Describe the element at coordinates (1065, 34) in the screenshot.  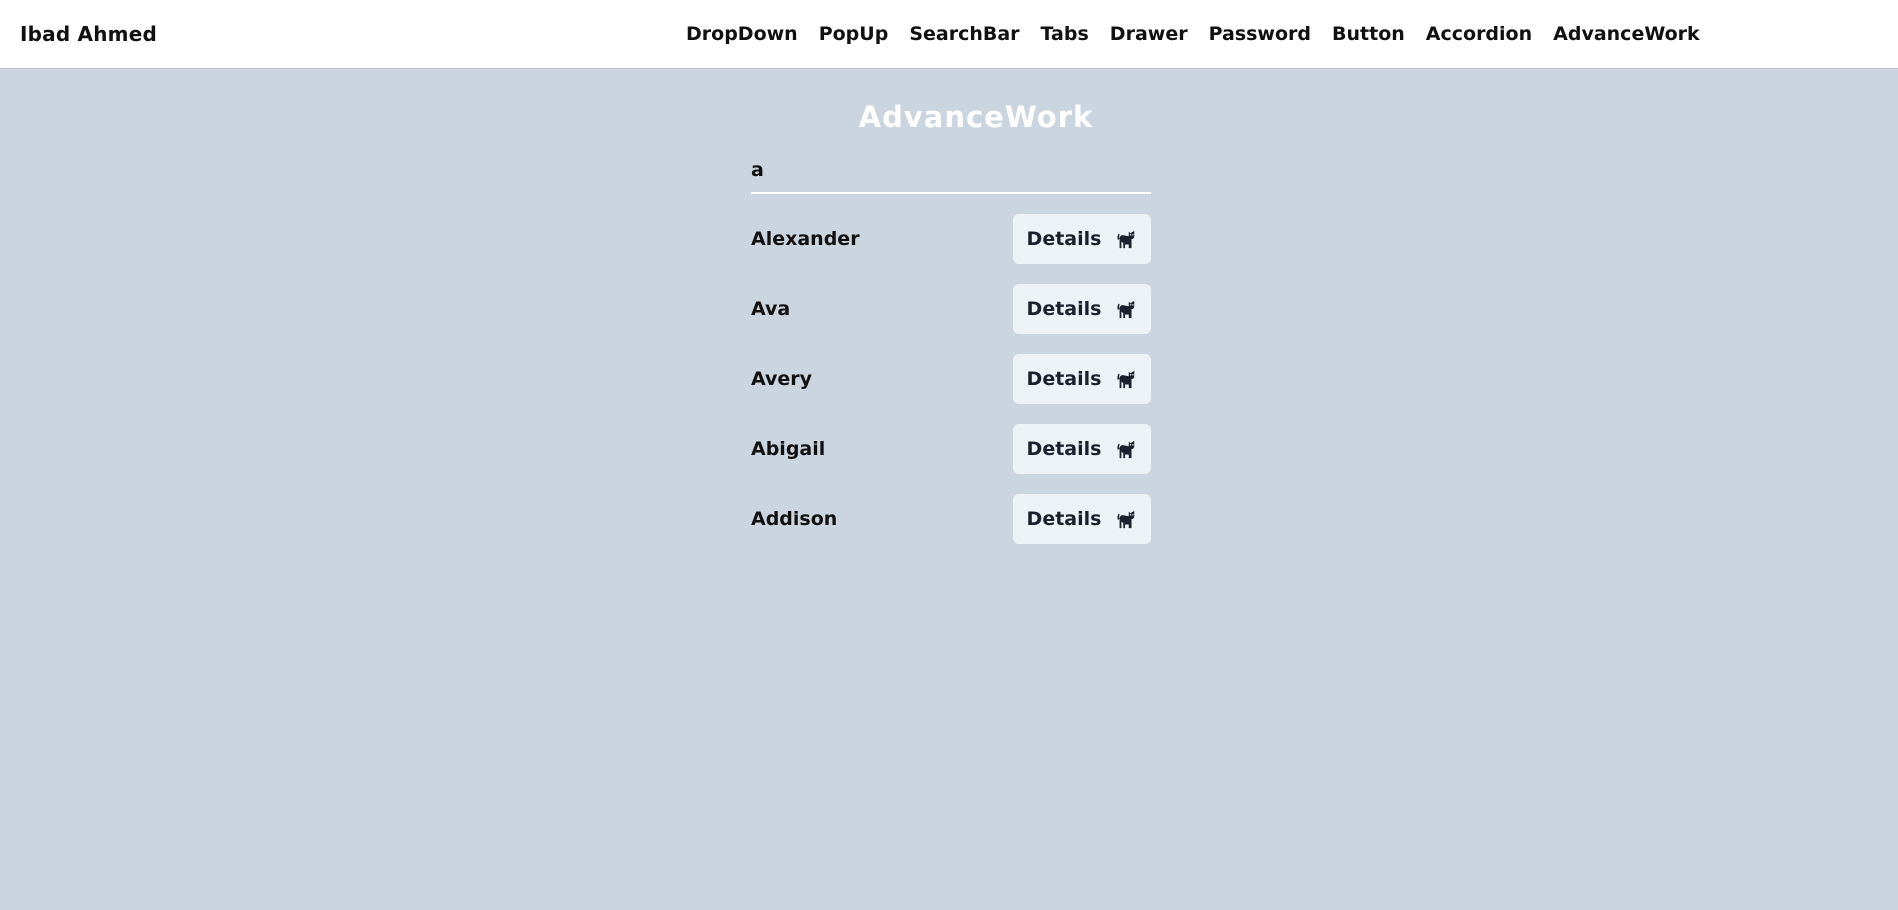
I see `nav-link-tabs: Tabs` at that location.